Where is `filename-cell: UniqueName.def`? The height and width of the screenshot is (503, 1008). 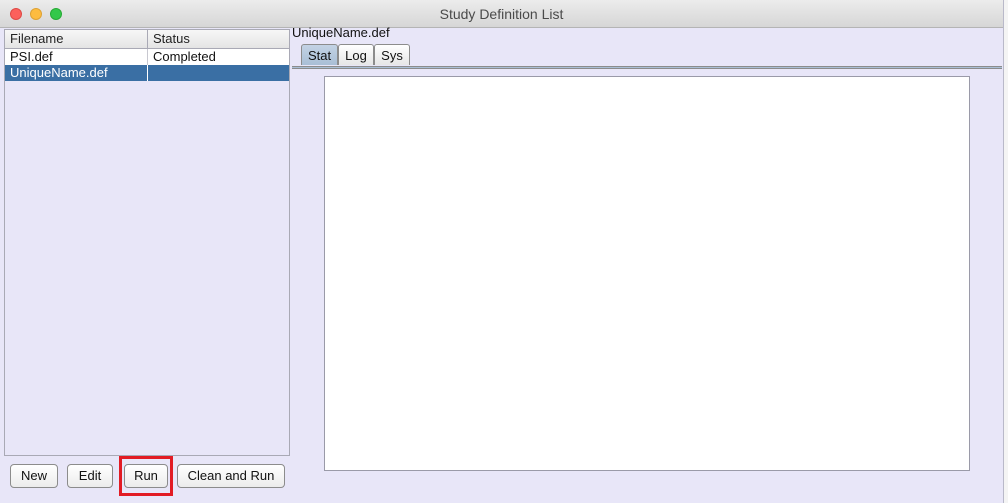
filename-cell: UniqueName.def is located at coordinates (76, 73).